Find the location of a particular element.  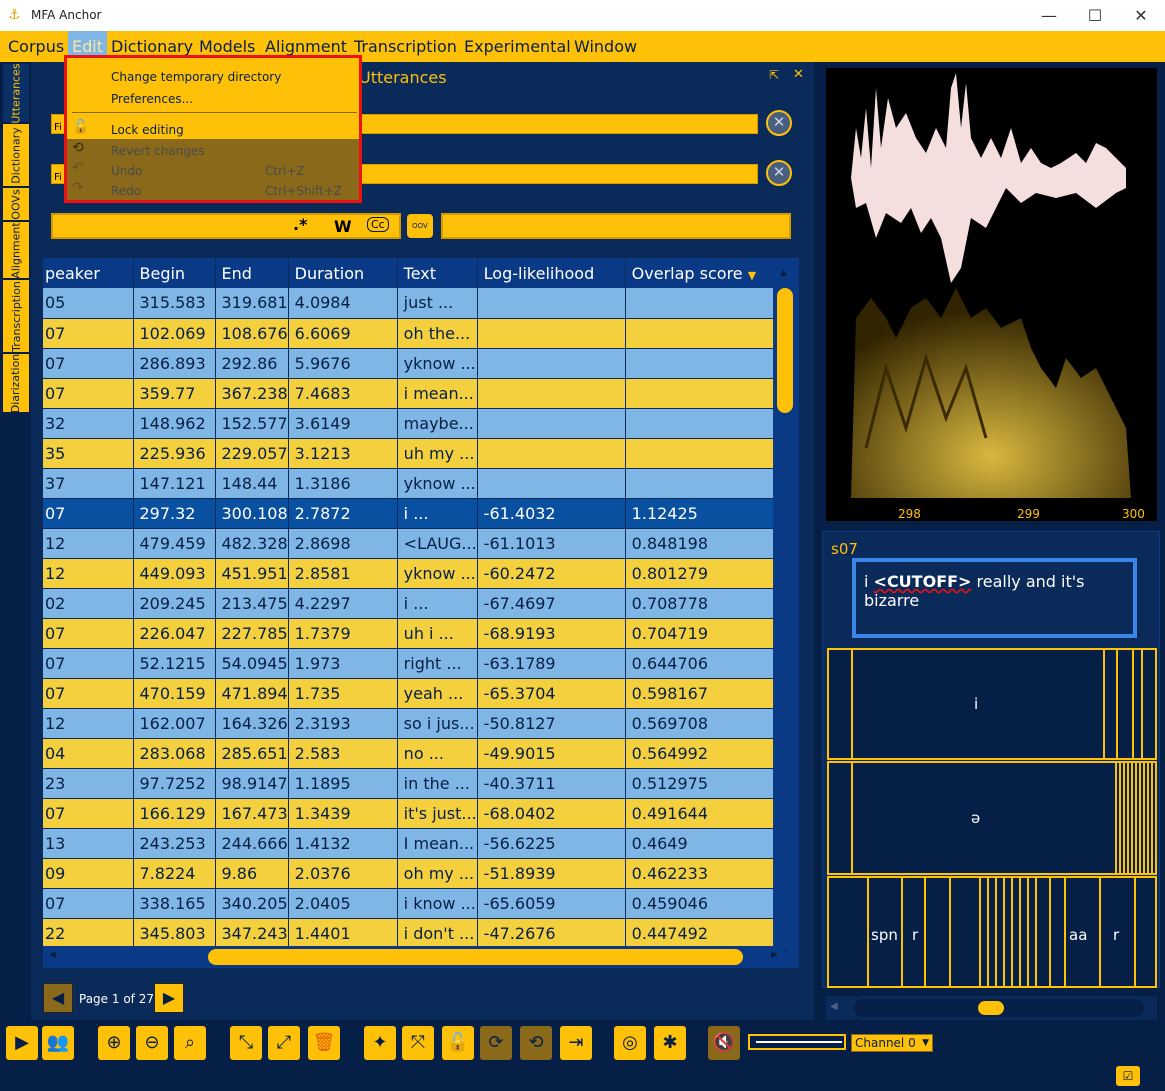

horizontal-scroll-thumb is located at coordinates (475, 957).